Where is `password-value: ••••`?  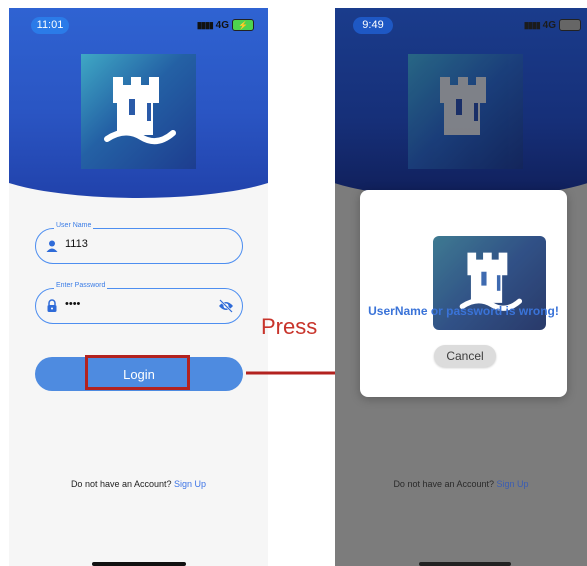 password-value: •••• is located at coordinates (73, 304).